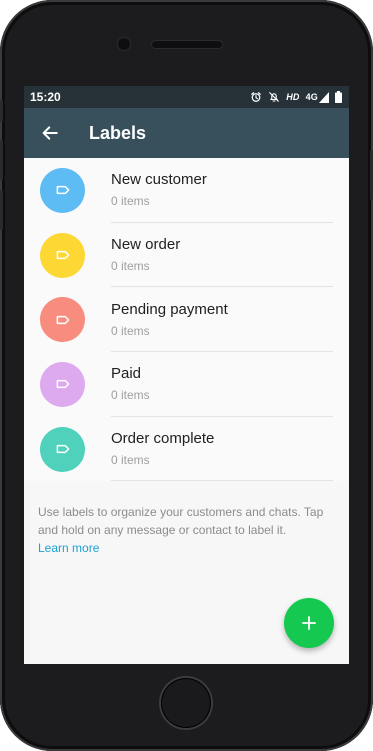 This screenshot has width=373, height=751. What do you see at coordinates (1, 111) in the screenshot?
I see `mute-switch` at bounding box center [1, 111].